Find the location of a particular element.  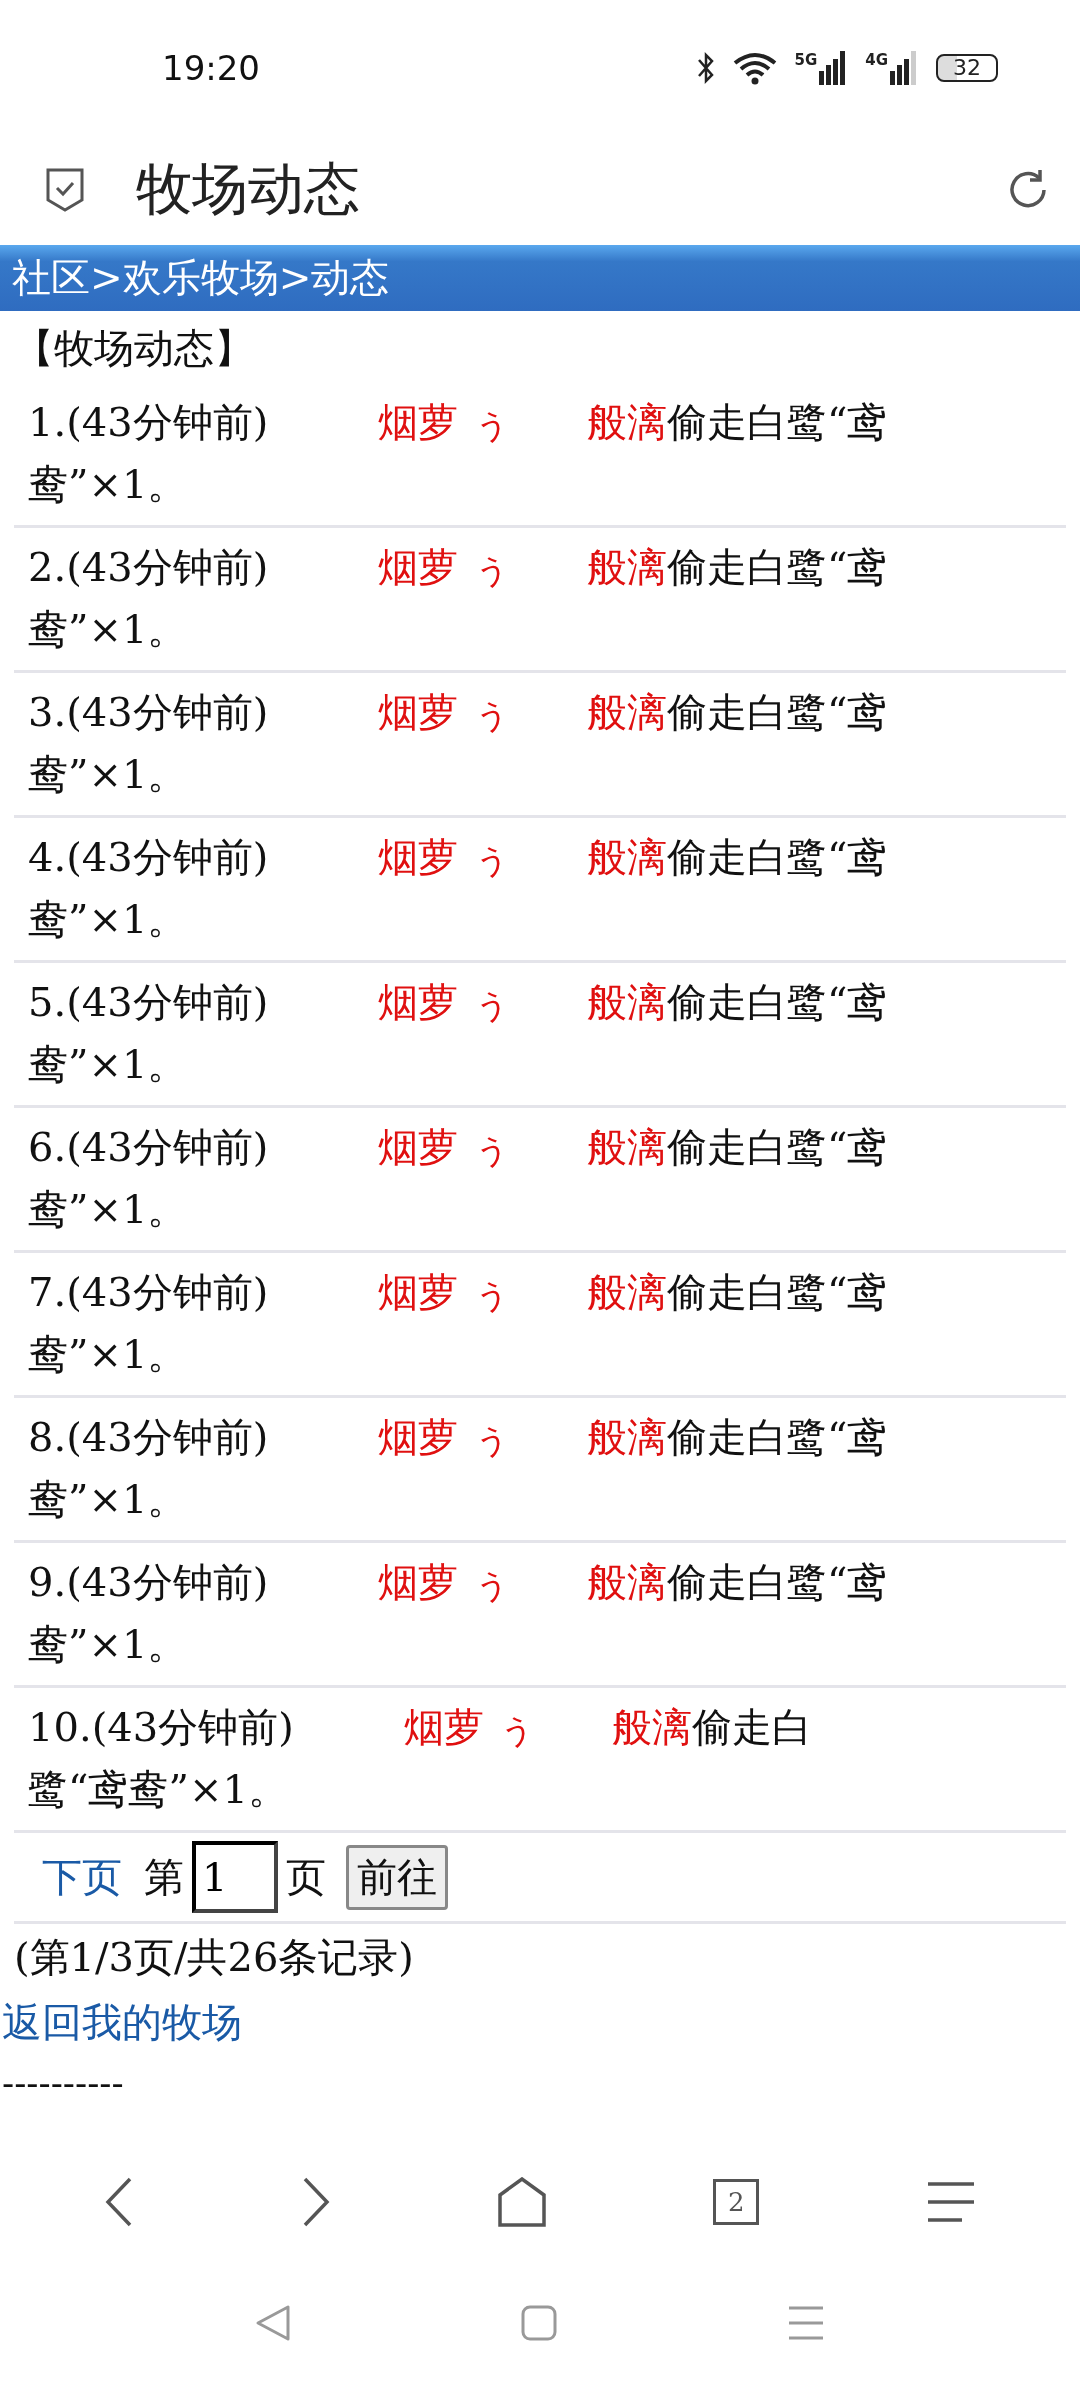

feed-entry: 9.(43分钟前) 烟萝 ぅ 般漓偷走白鹭“鸢鸯”×1。 is located at coordinates (540, 1615).